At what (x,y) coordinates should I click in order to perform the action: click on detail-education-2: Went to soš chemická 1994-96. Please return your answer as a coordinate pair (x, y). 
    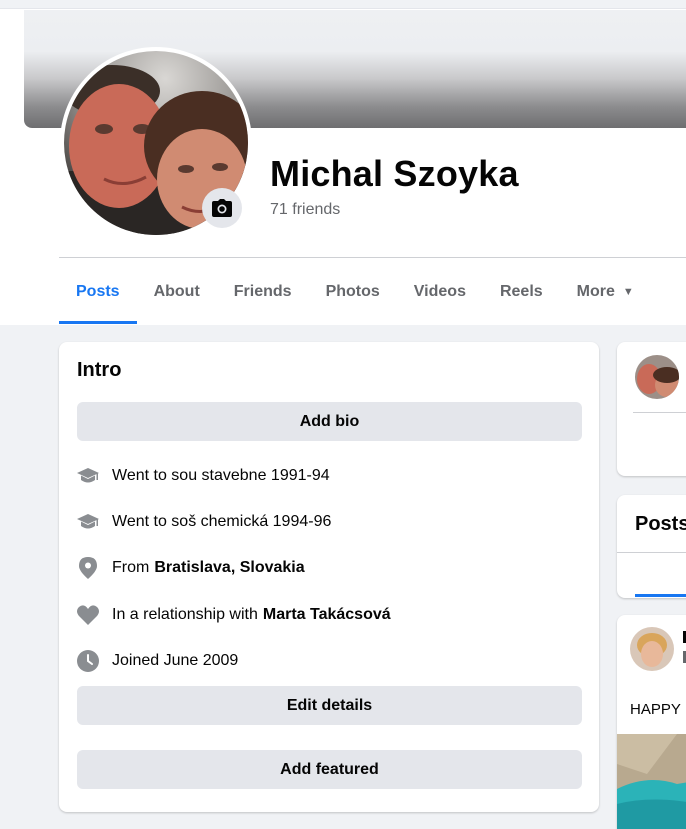
    Looking at the image, I should click on (204, 522).